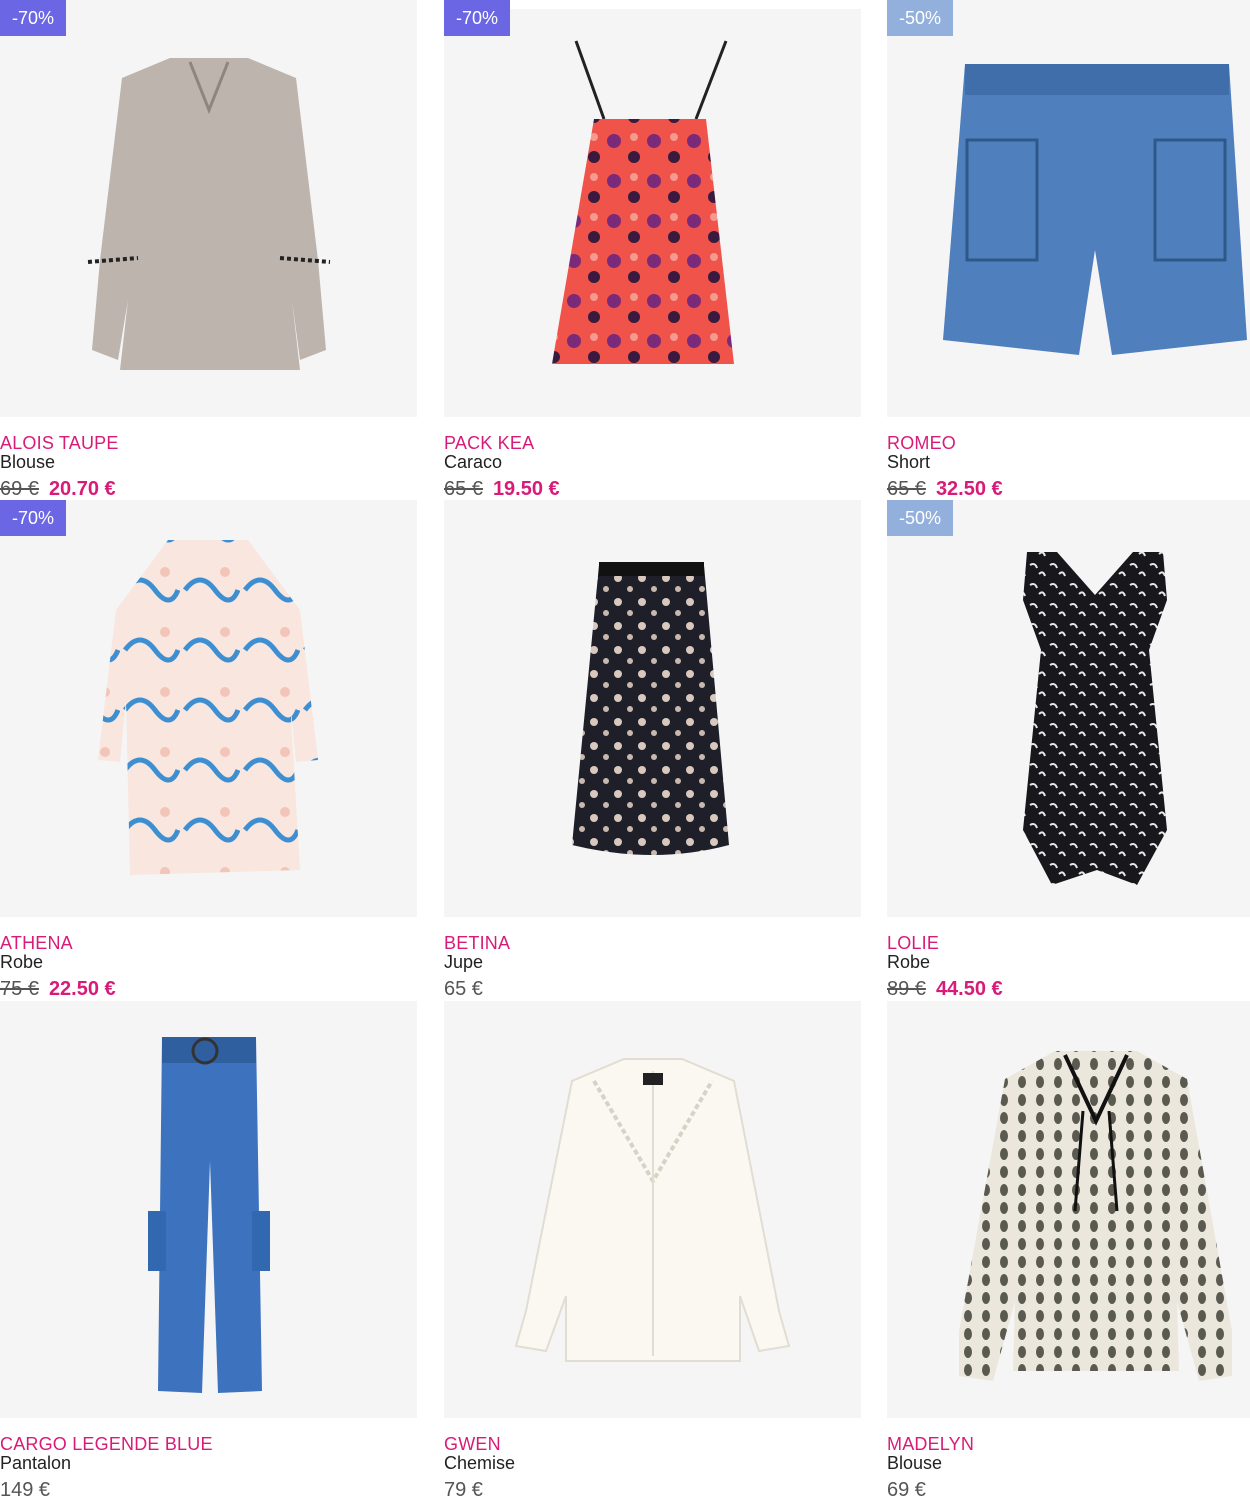 The width and height of the screenshot is (1250, 1502). I want to click on old-price: 89 €, so click(906, 989).